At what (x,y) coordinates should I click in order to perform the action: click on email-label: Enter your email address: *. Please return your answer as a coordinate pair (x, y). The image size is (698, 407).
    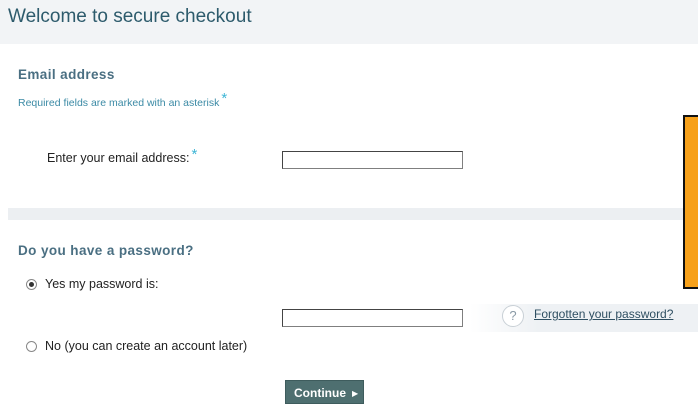
    Looking at the image, I should click on (122, 156).